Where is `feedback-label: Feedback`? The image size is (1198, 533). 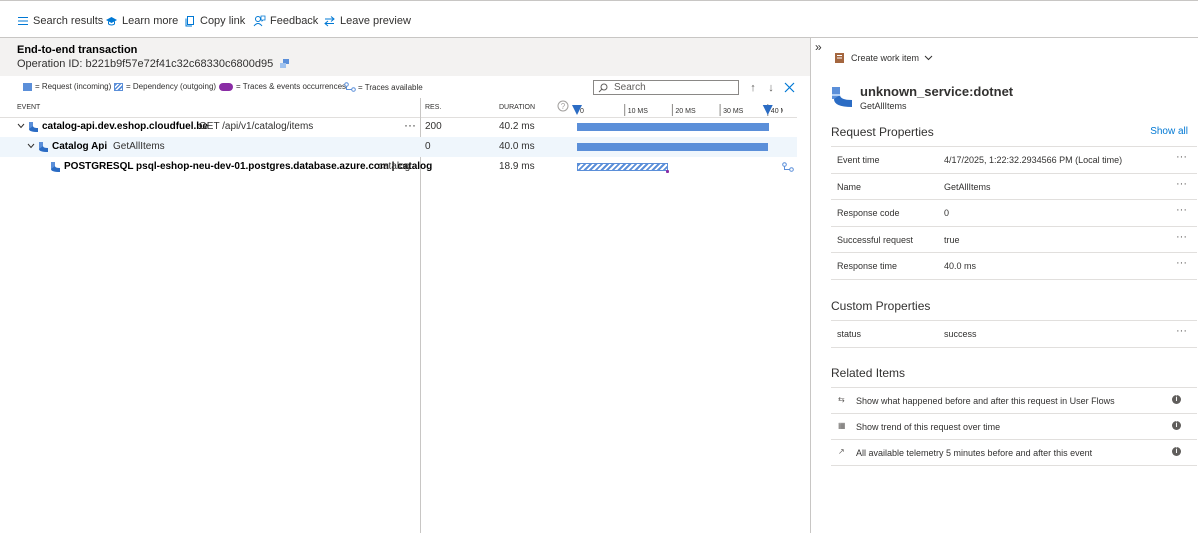 feedback-label: Feedback is located at coordinates (294, 21).